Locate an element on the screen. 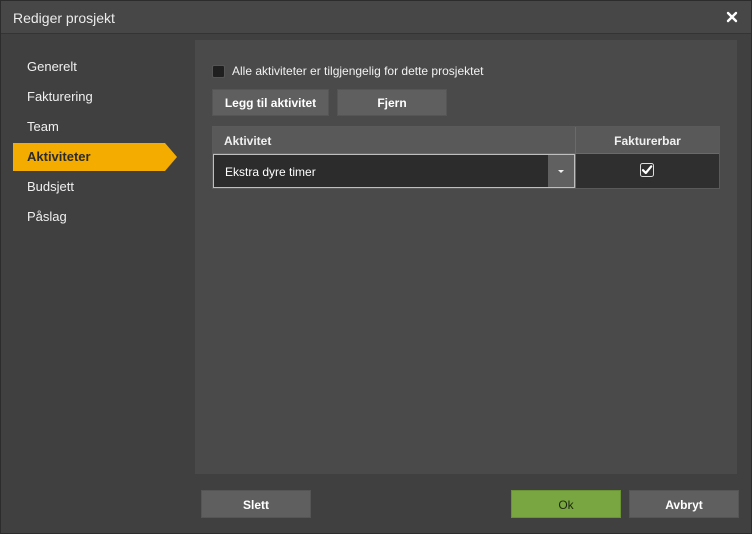 This screenshot has width=752, height=534. activity-select-value: Ekstra dyre timer is located at coordinates (270, 172).